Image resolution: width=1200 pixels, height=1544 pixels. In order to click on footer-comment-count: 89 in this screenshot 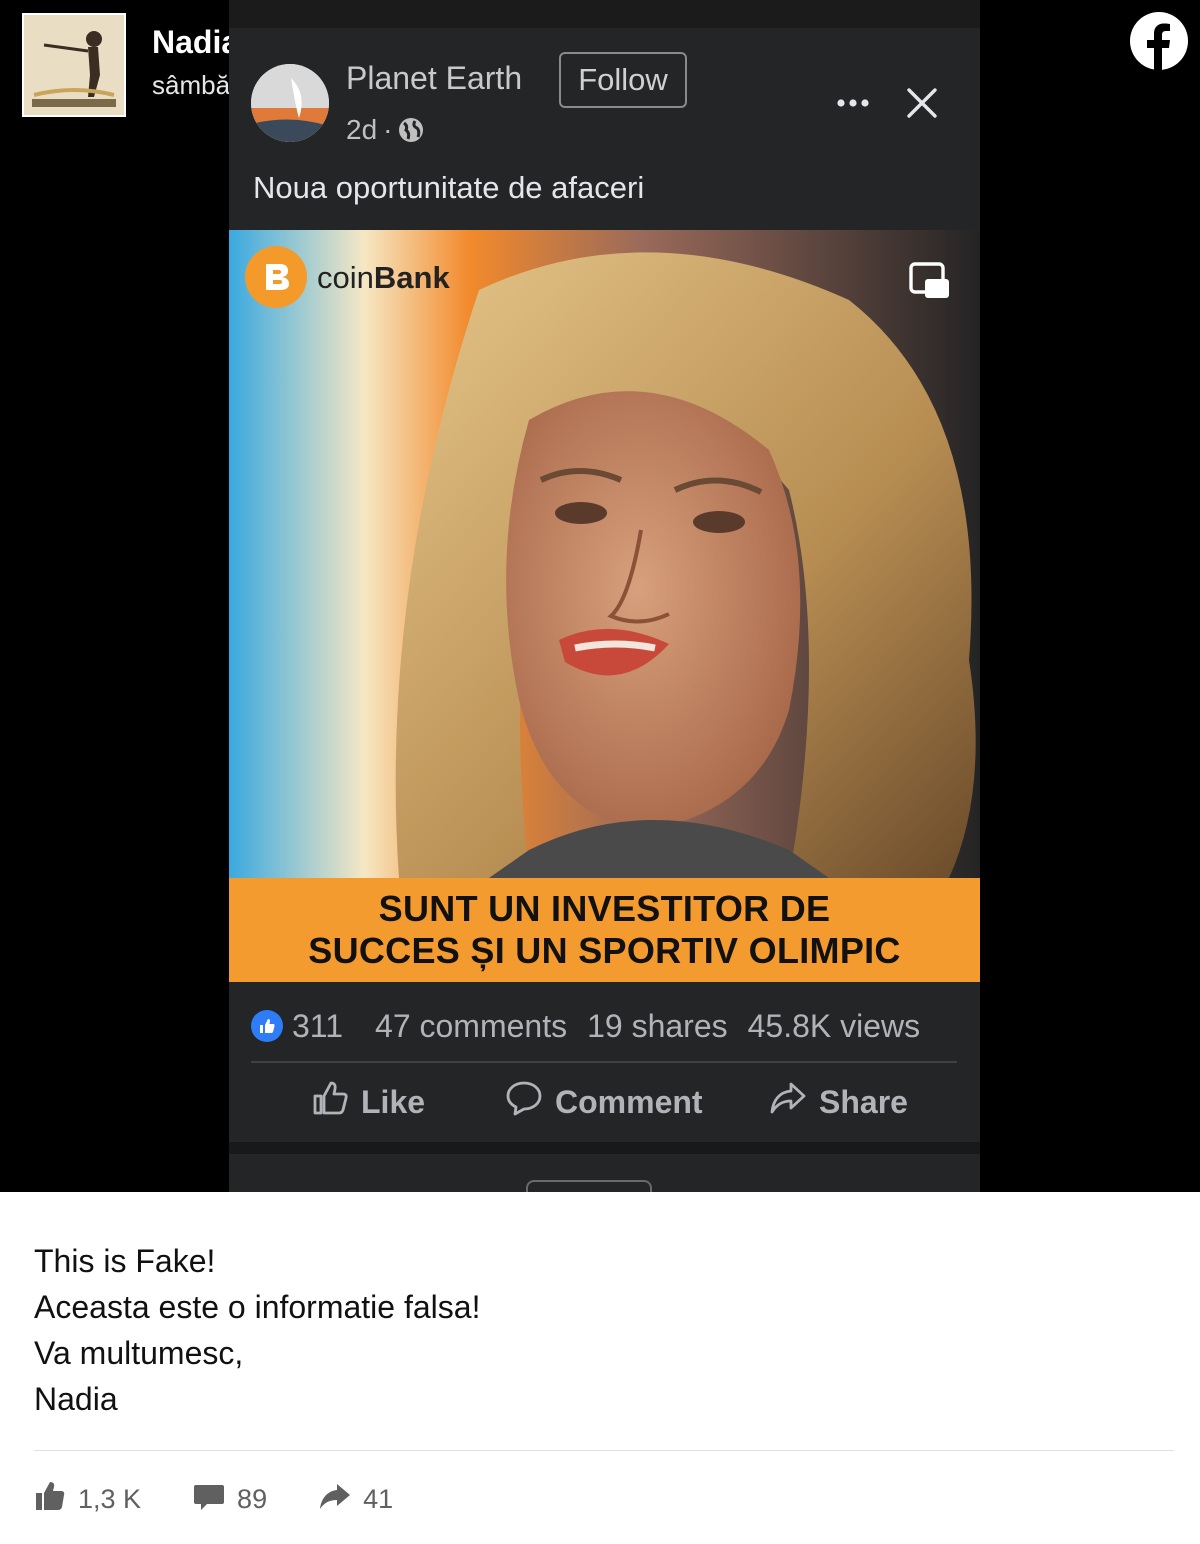, I will do `click(252, 1498)`.